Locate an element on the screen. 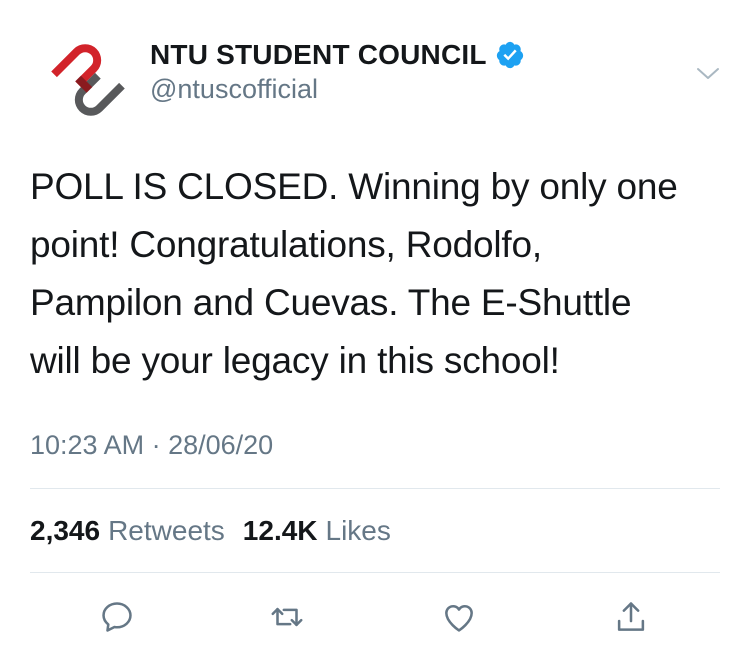 The height and width of the screenshot is (660, 750). like-icon is located at coordinates (459, 618).